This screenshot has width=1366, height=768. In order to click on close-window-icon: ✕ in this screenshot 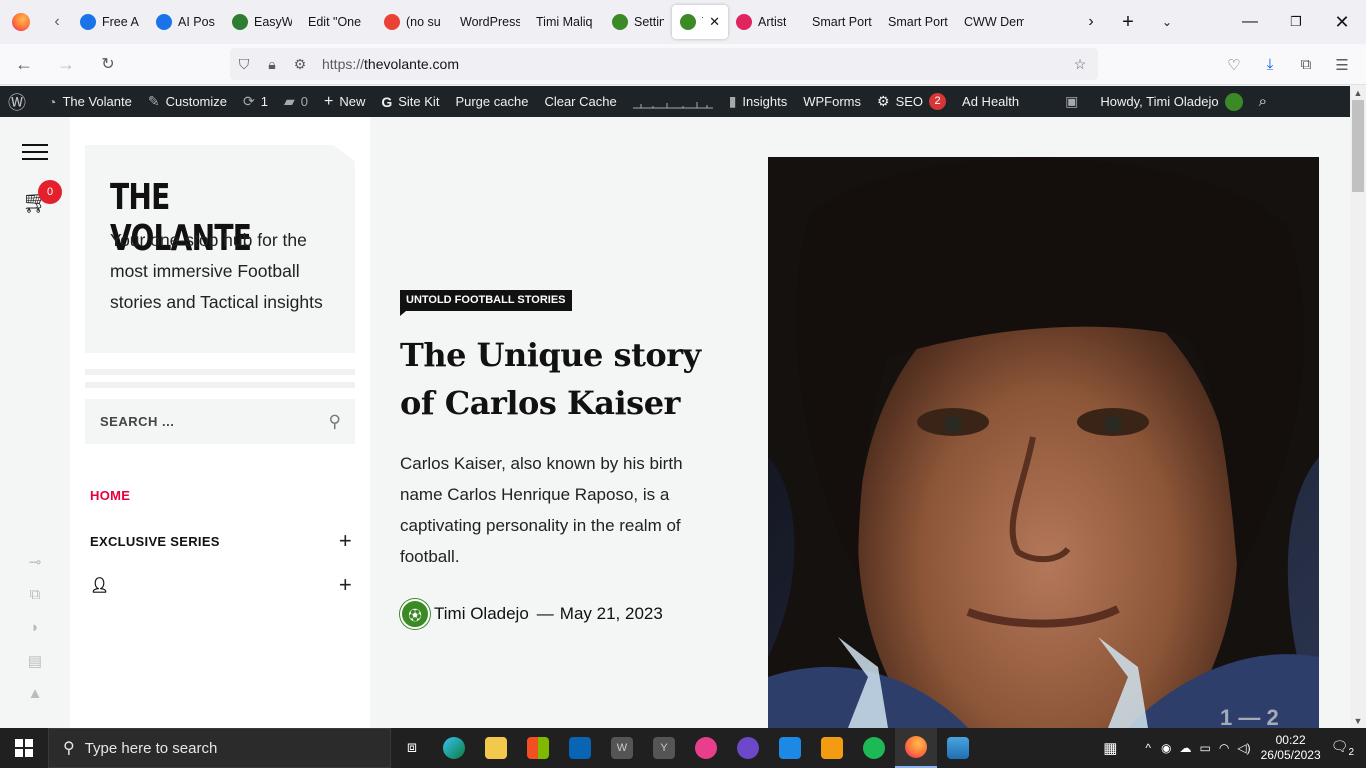, I will do `click(1342, 22)`.